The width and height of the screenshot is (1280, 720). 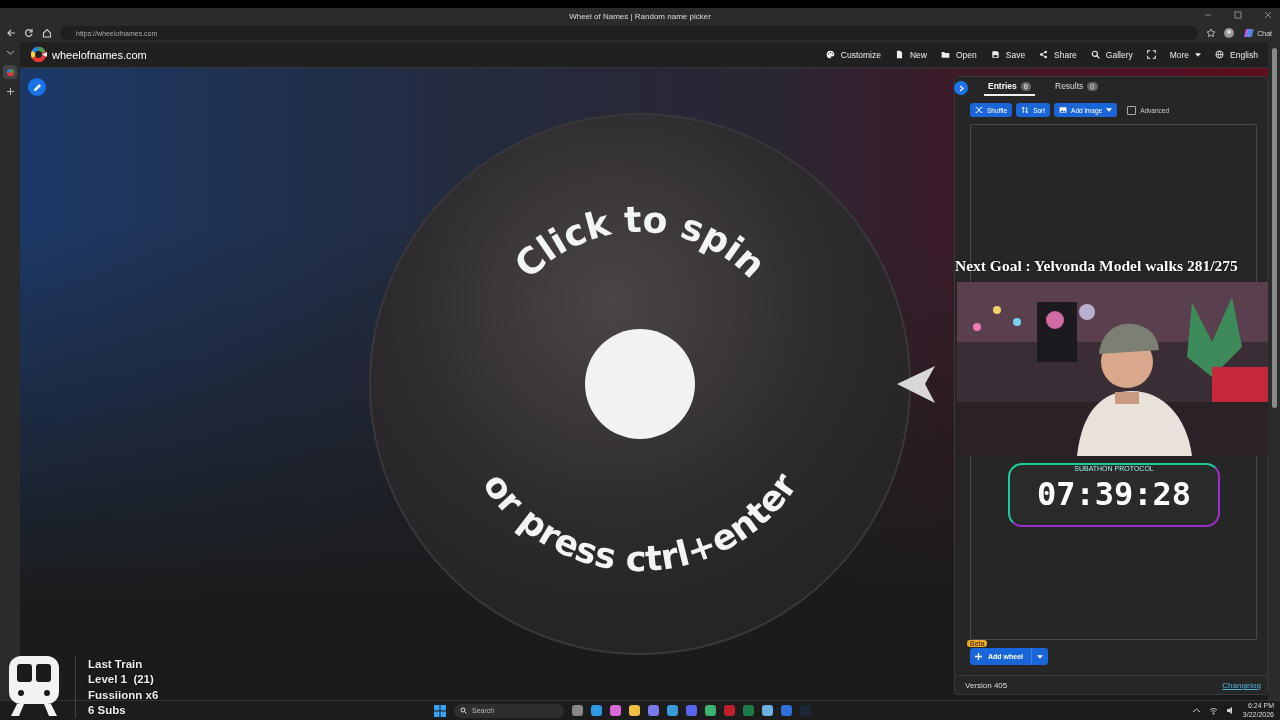 What do you see at coordinates (439, 54) in the screenshot?
I see `site-name: wheelofnames.com` at bounding box center [439, 54].